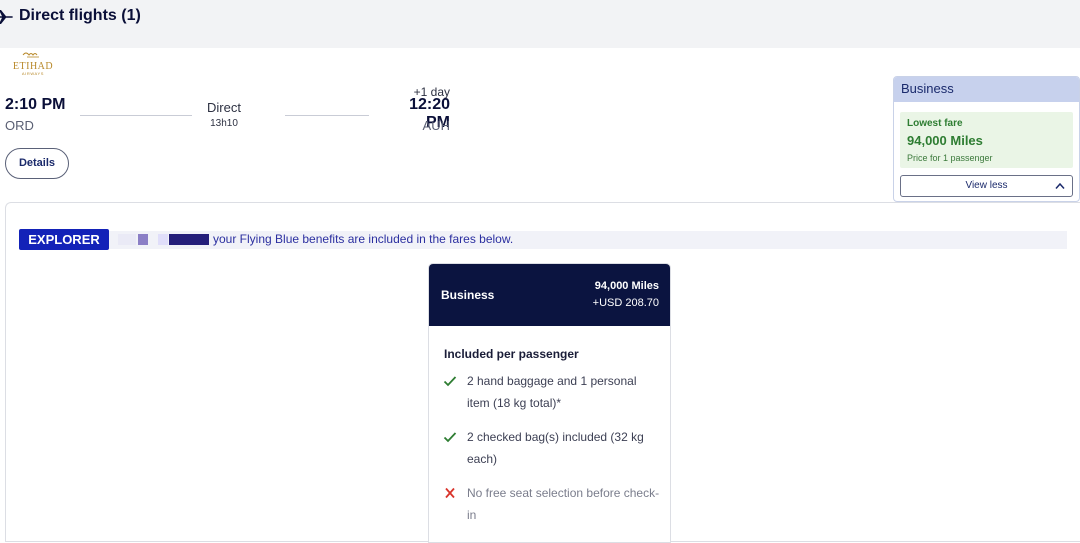  What do you see at coordinates (511, 354) in the screenshot?
I see `included-title: Included per passenger` at bounding box center [511, 354].